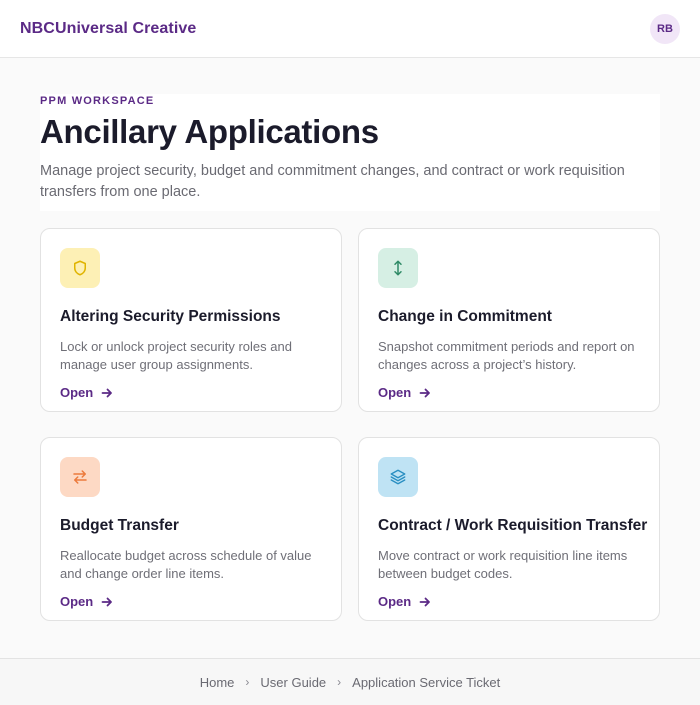 This screenshot has height=705, width=700. Describe the element at coordinates (293, 682) in the screenshot. I see `footer-link-user-guide: User Guide` at that location.